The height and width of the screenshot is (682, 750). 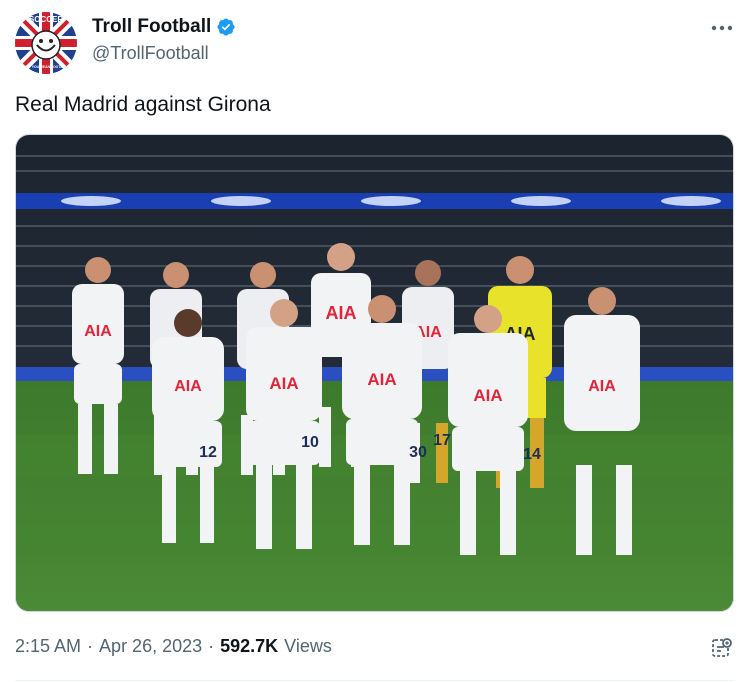 I want to click on author-avatar: SOCCER DON'T YOU MEAN FOOTBALL?, so click(x=46, y=43).